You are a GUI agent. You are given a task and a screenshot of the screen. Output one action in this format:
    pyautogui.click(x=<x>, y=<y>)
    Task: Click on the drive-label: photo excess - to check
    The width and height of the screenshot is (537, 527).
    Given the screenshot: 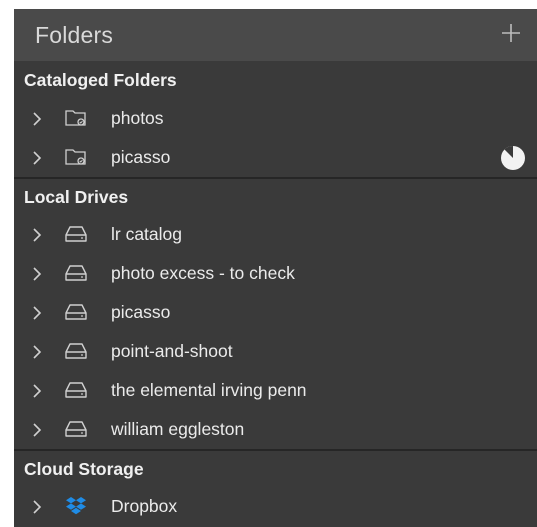 What is the action you would take?
    pyautogui.click(x=203, y=273)
    